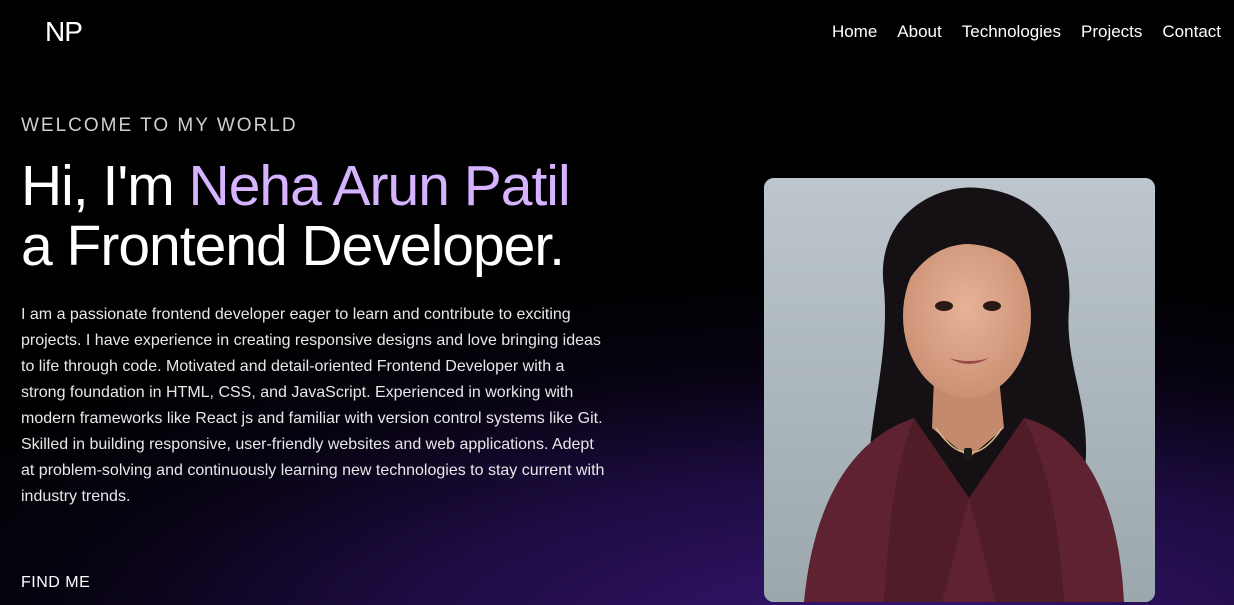 The width and height of the screenshot is (1234, 605). What do you see at coordinates (1011, 32) in the screenshot?
I see `nav-technologies: Technologies` at bounding box center [1011, 32].